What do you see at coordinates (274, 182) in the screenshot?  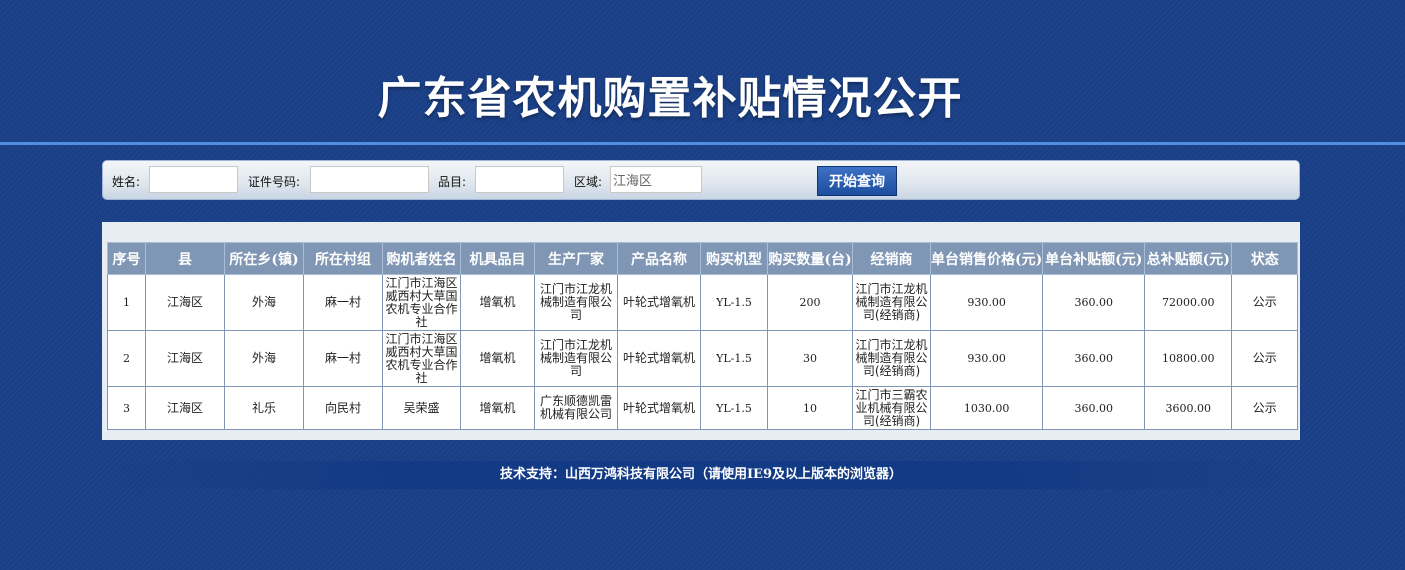 I see `id-number-label: 证件号码:` at bounding box center [274, 182].